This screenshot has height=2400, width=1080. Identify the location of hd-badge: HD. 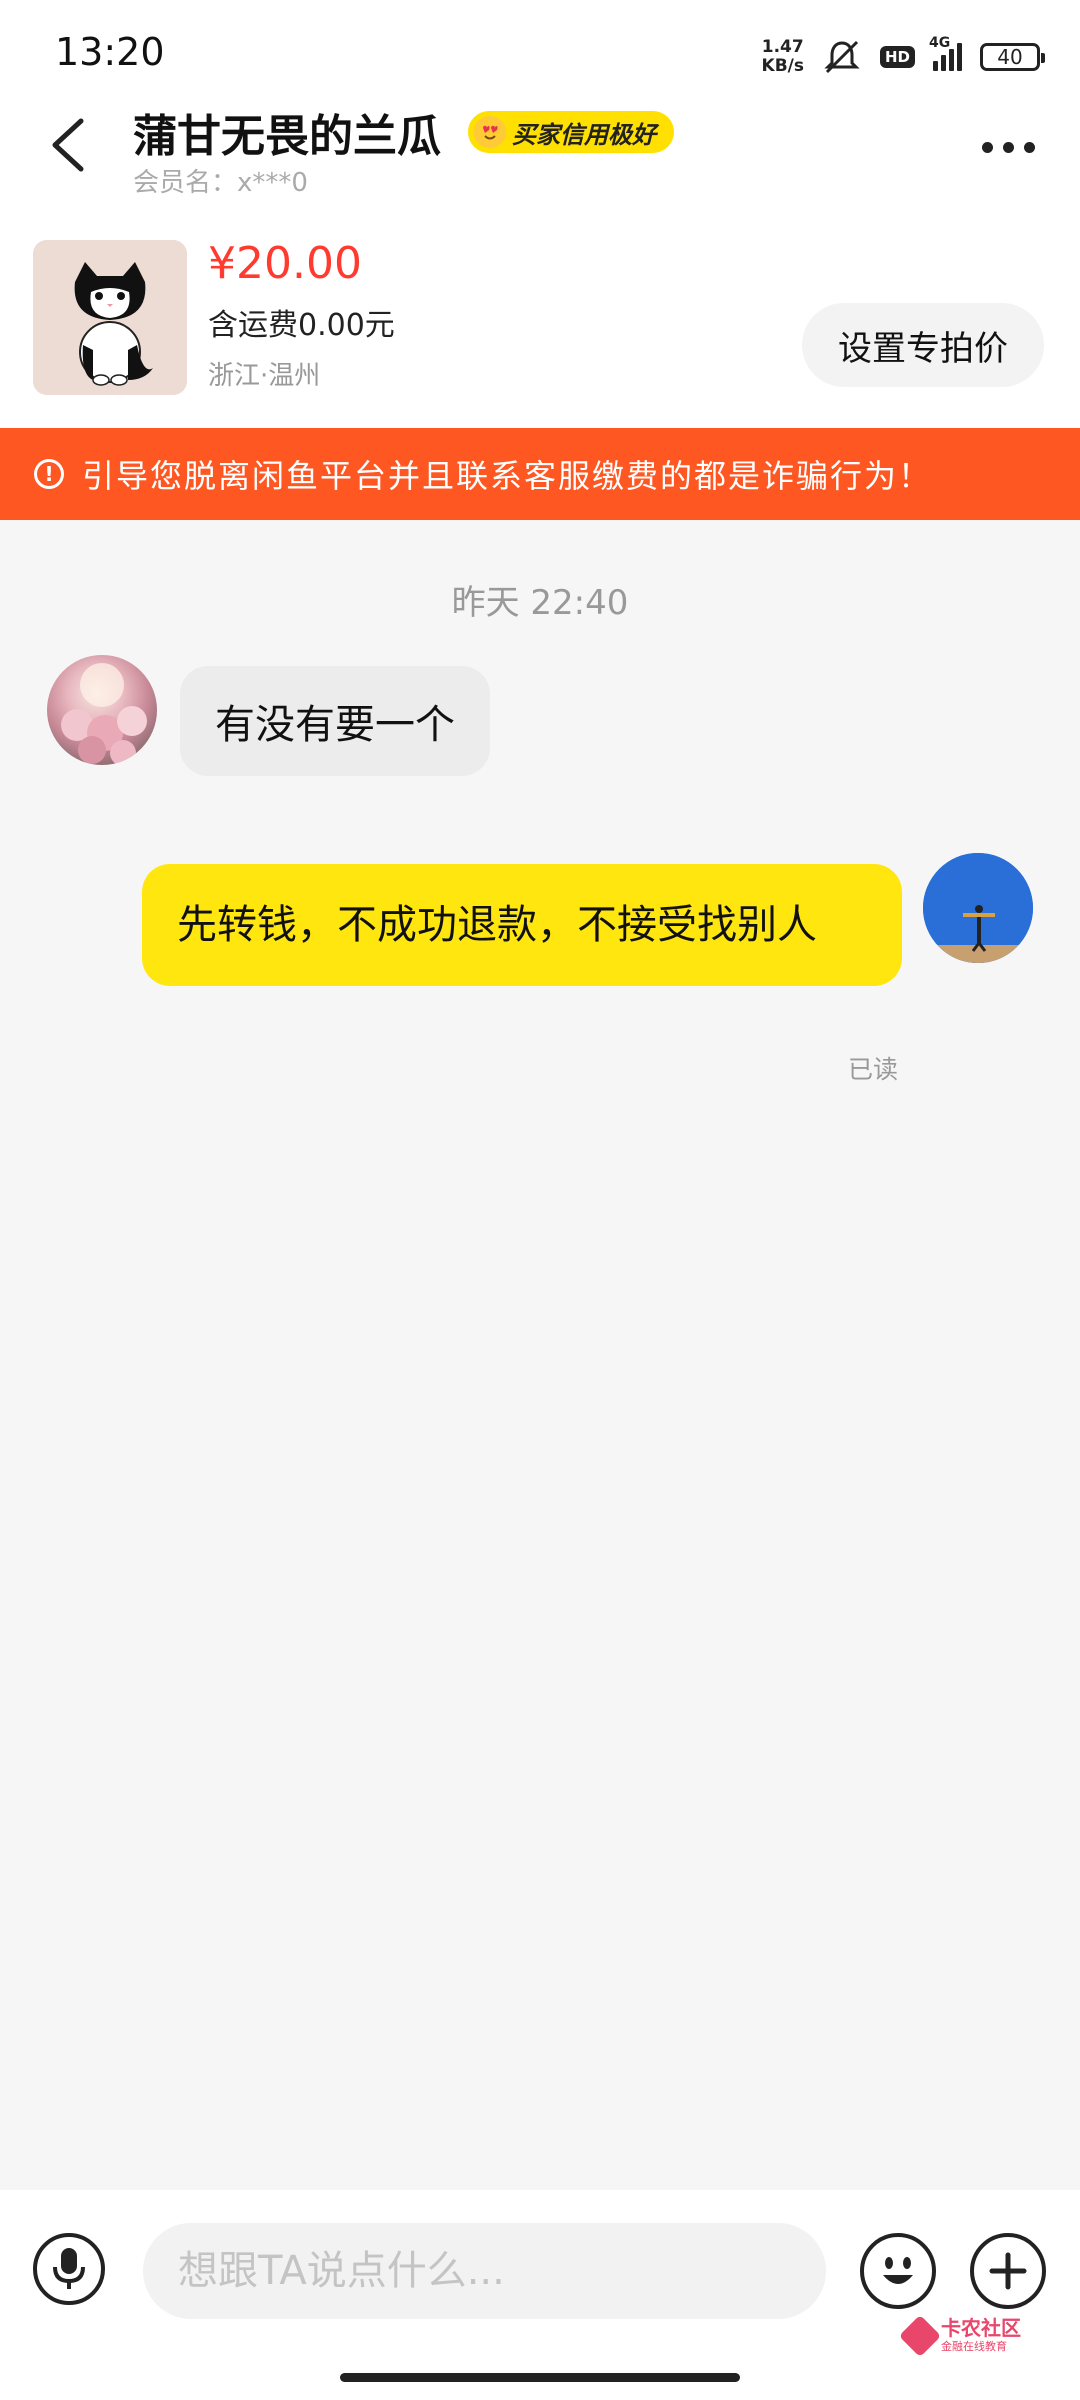
(897, 57).